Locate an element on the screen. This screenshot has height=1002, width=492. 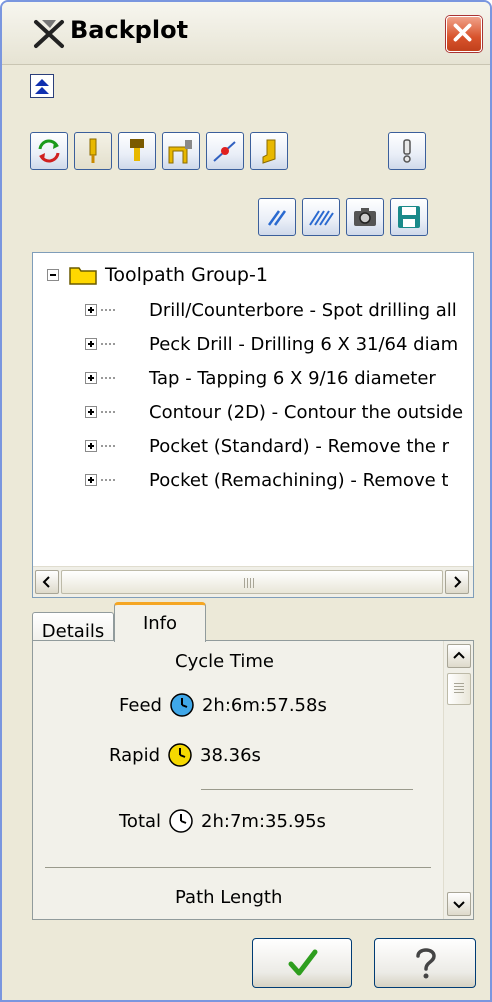
scroll-up-button is located at coordinates (459, 656).